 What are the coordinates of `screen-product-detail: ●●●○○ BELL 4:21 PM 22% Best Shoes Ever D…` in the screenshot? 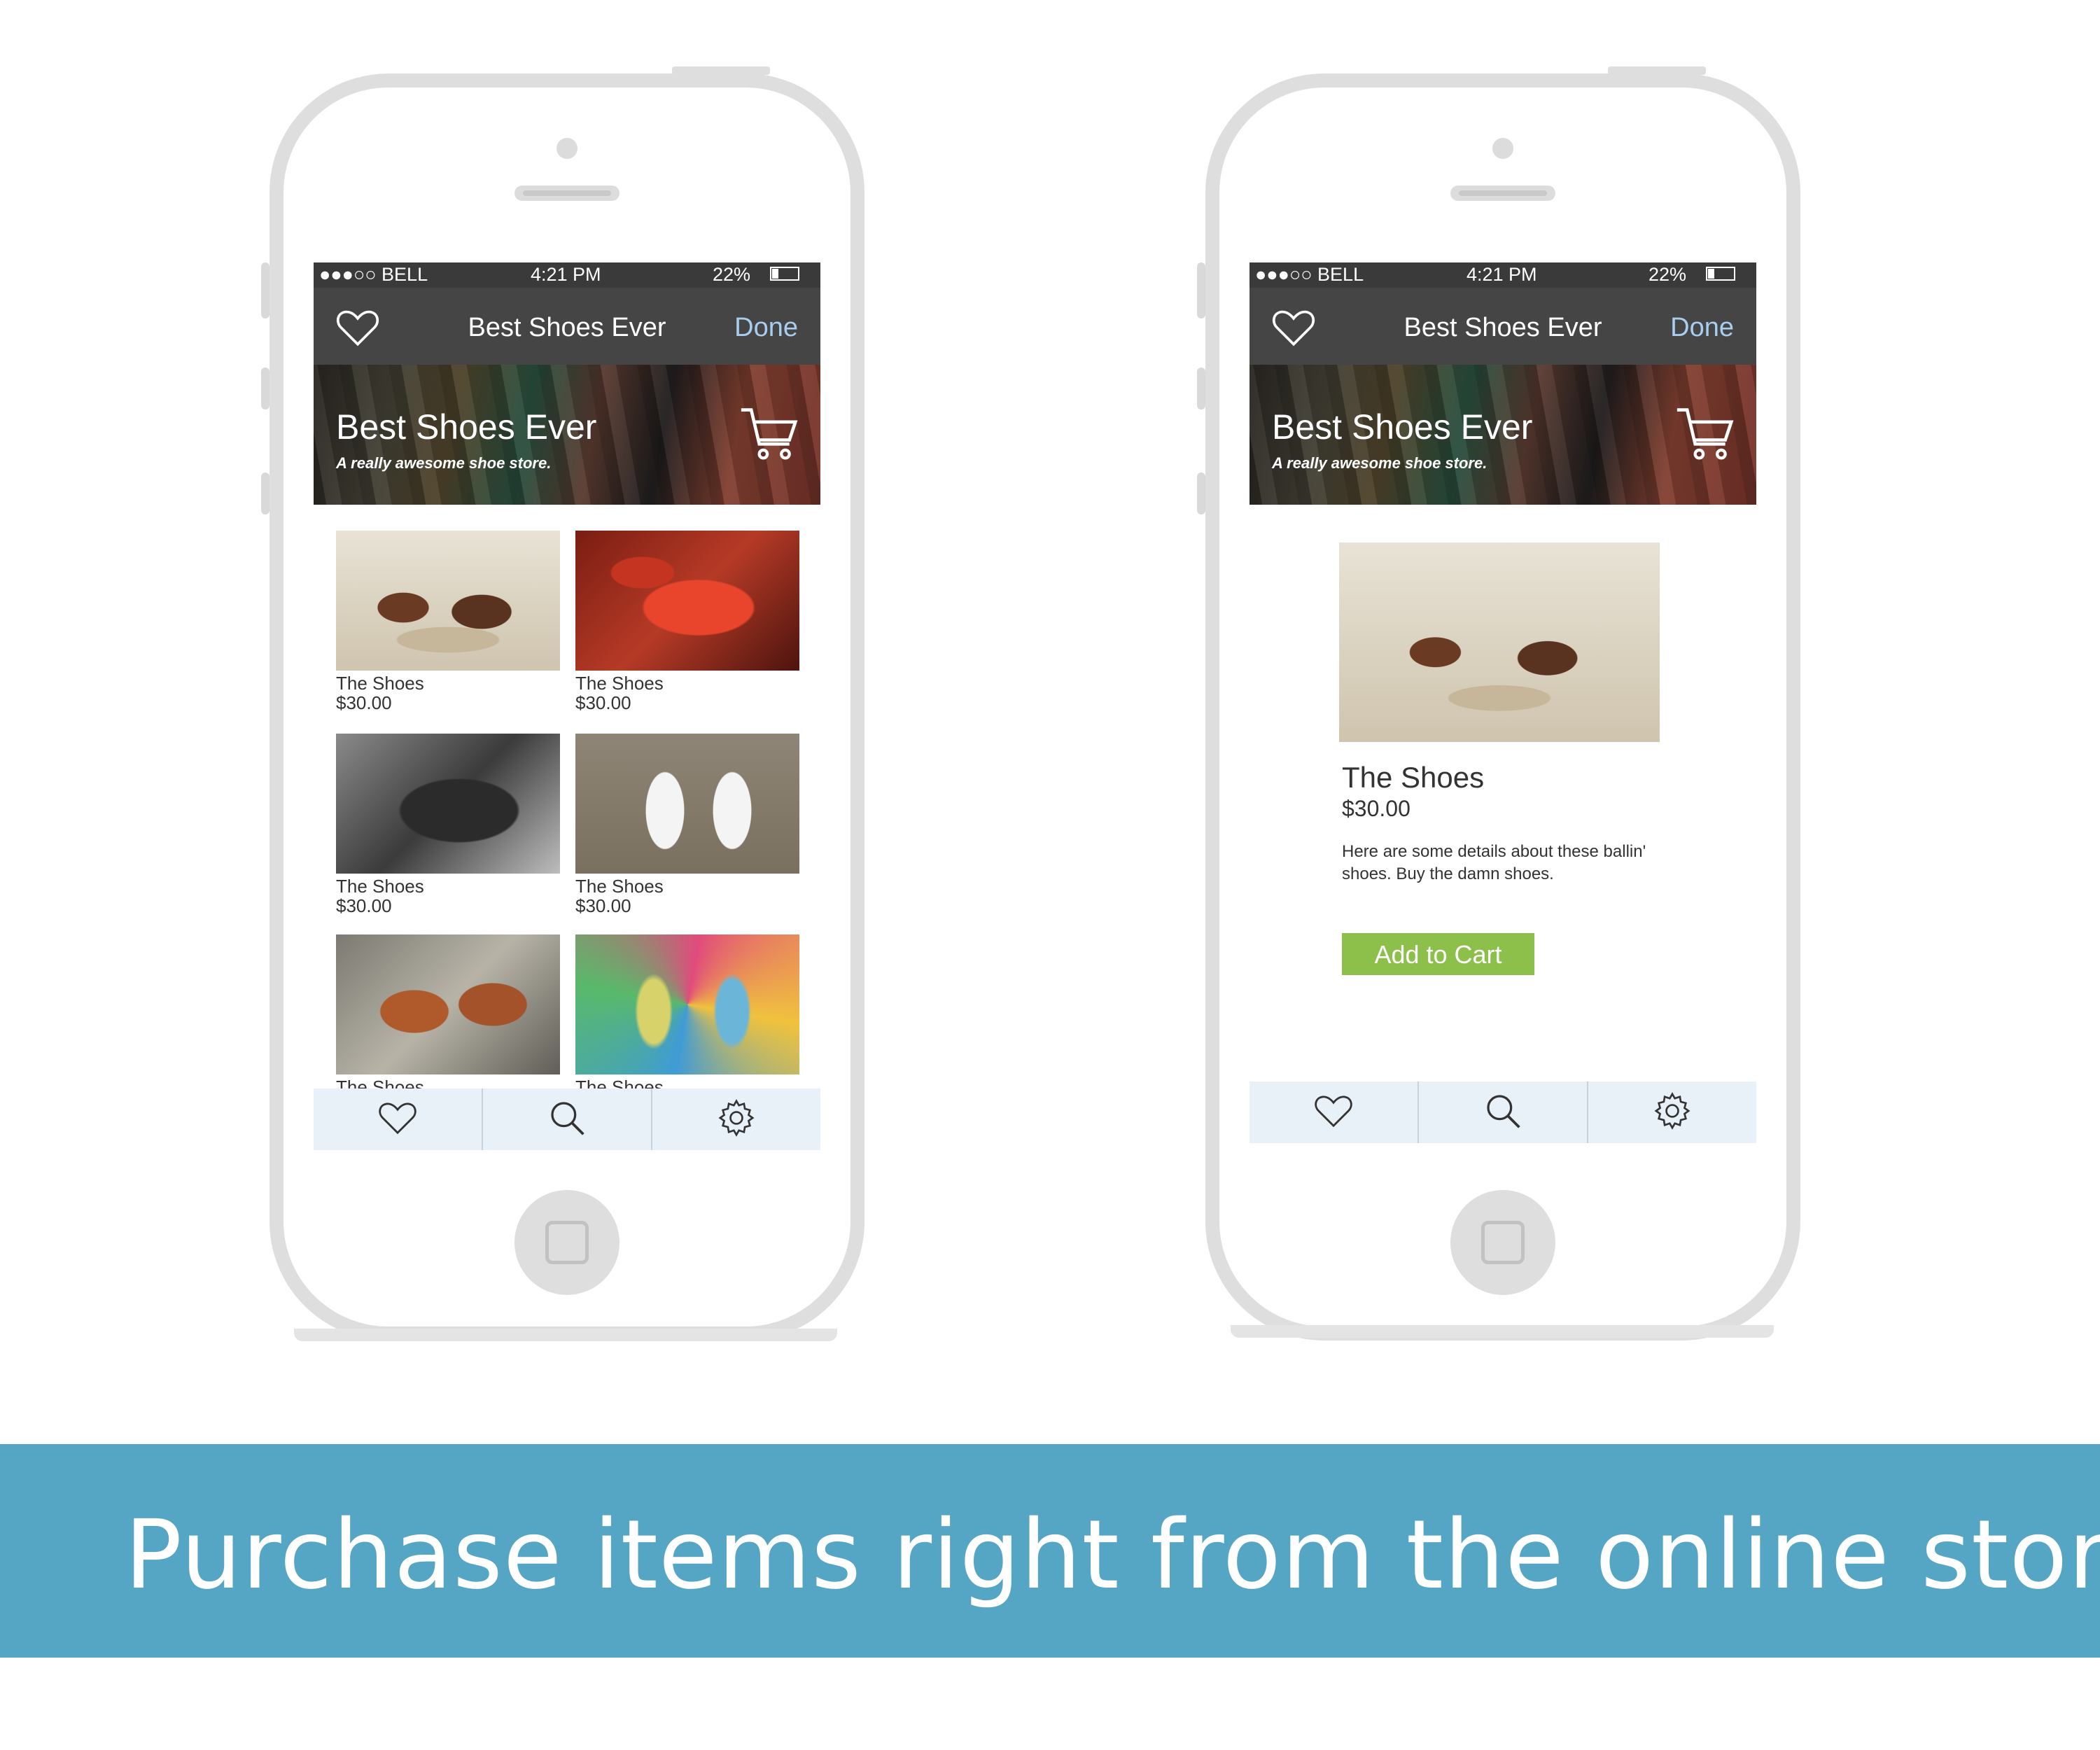 It's located at (1503, 710).